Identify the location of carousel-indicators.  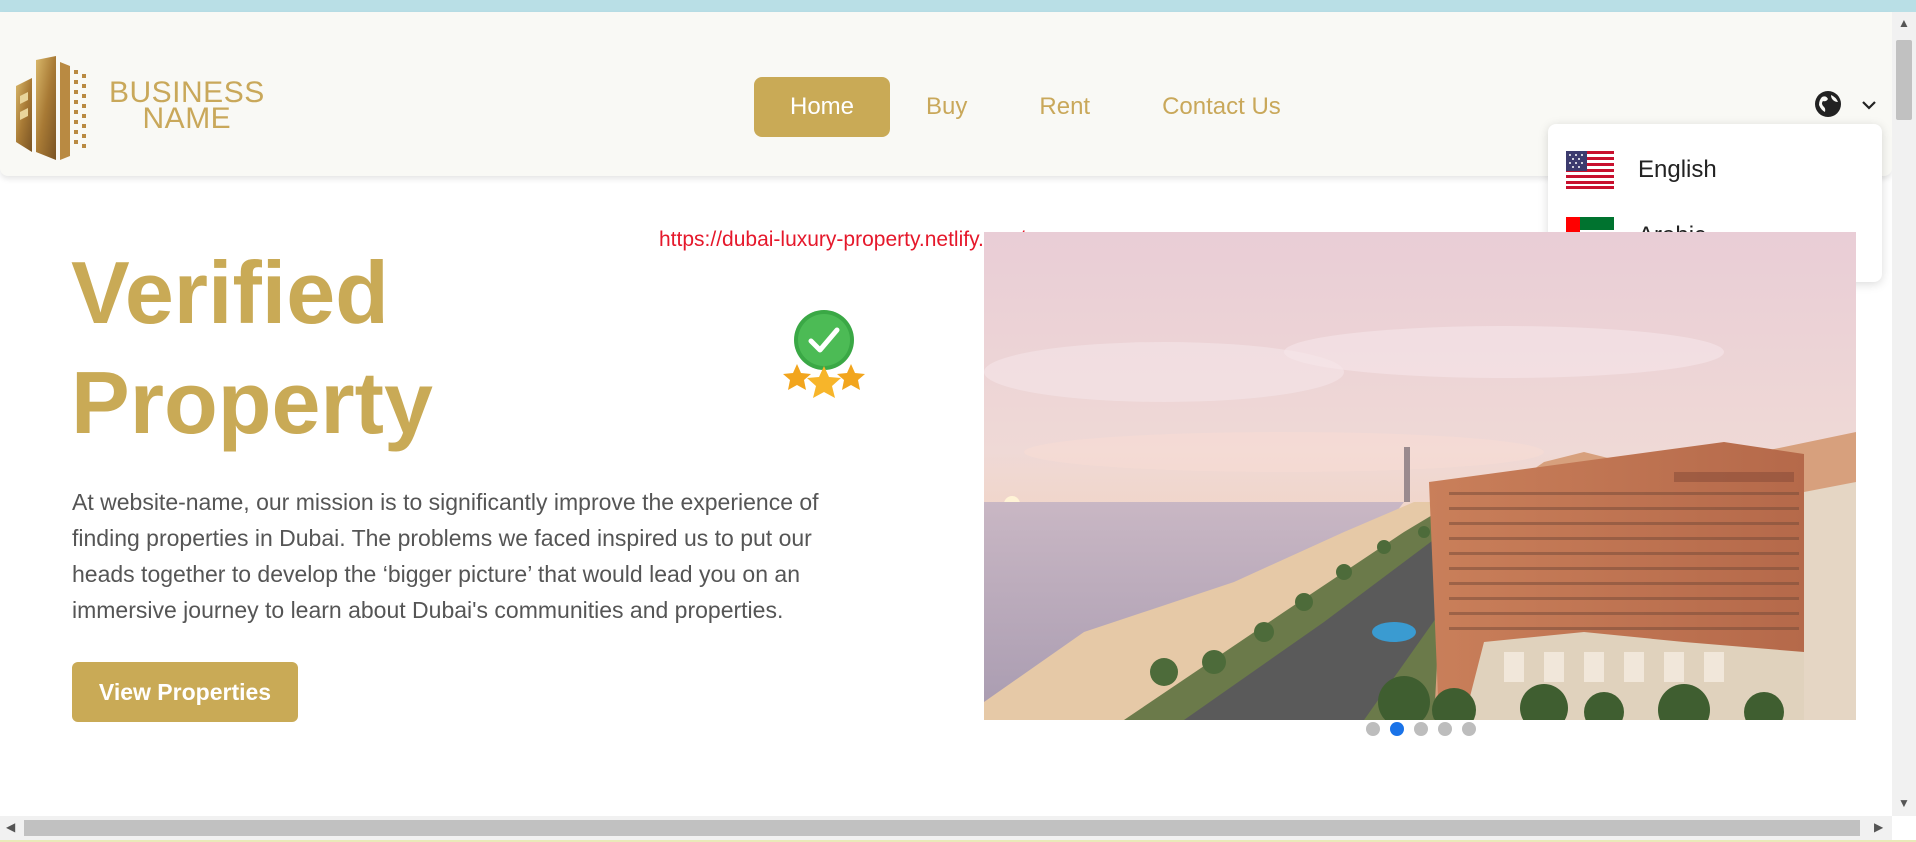
(1421, 729).